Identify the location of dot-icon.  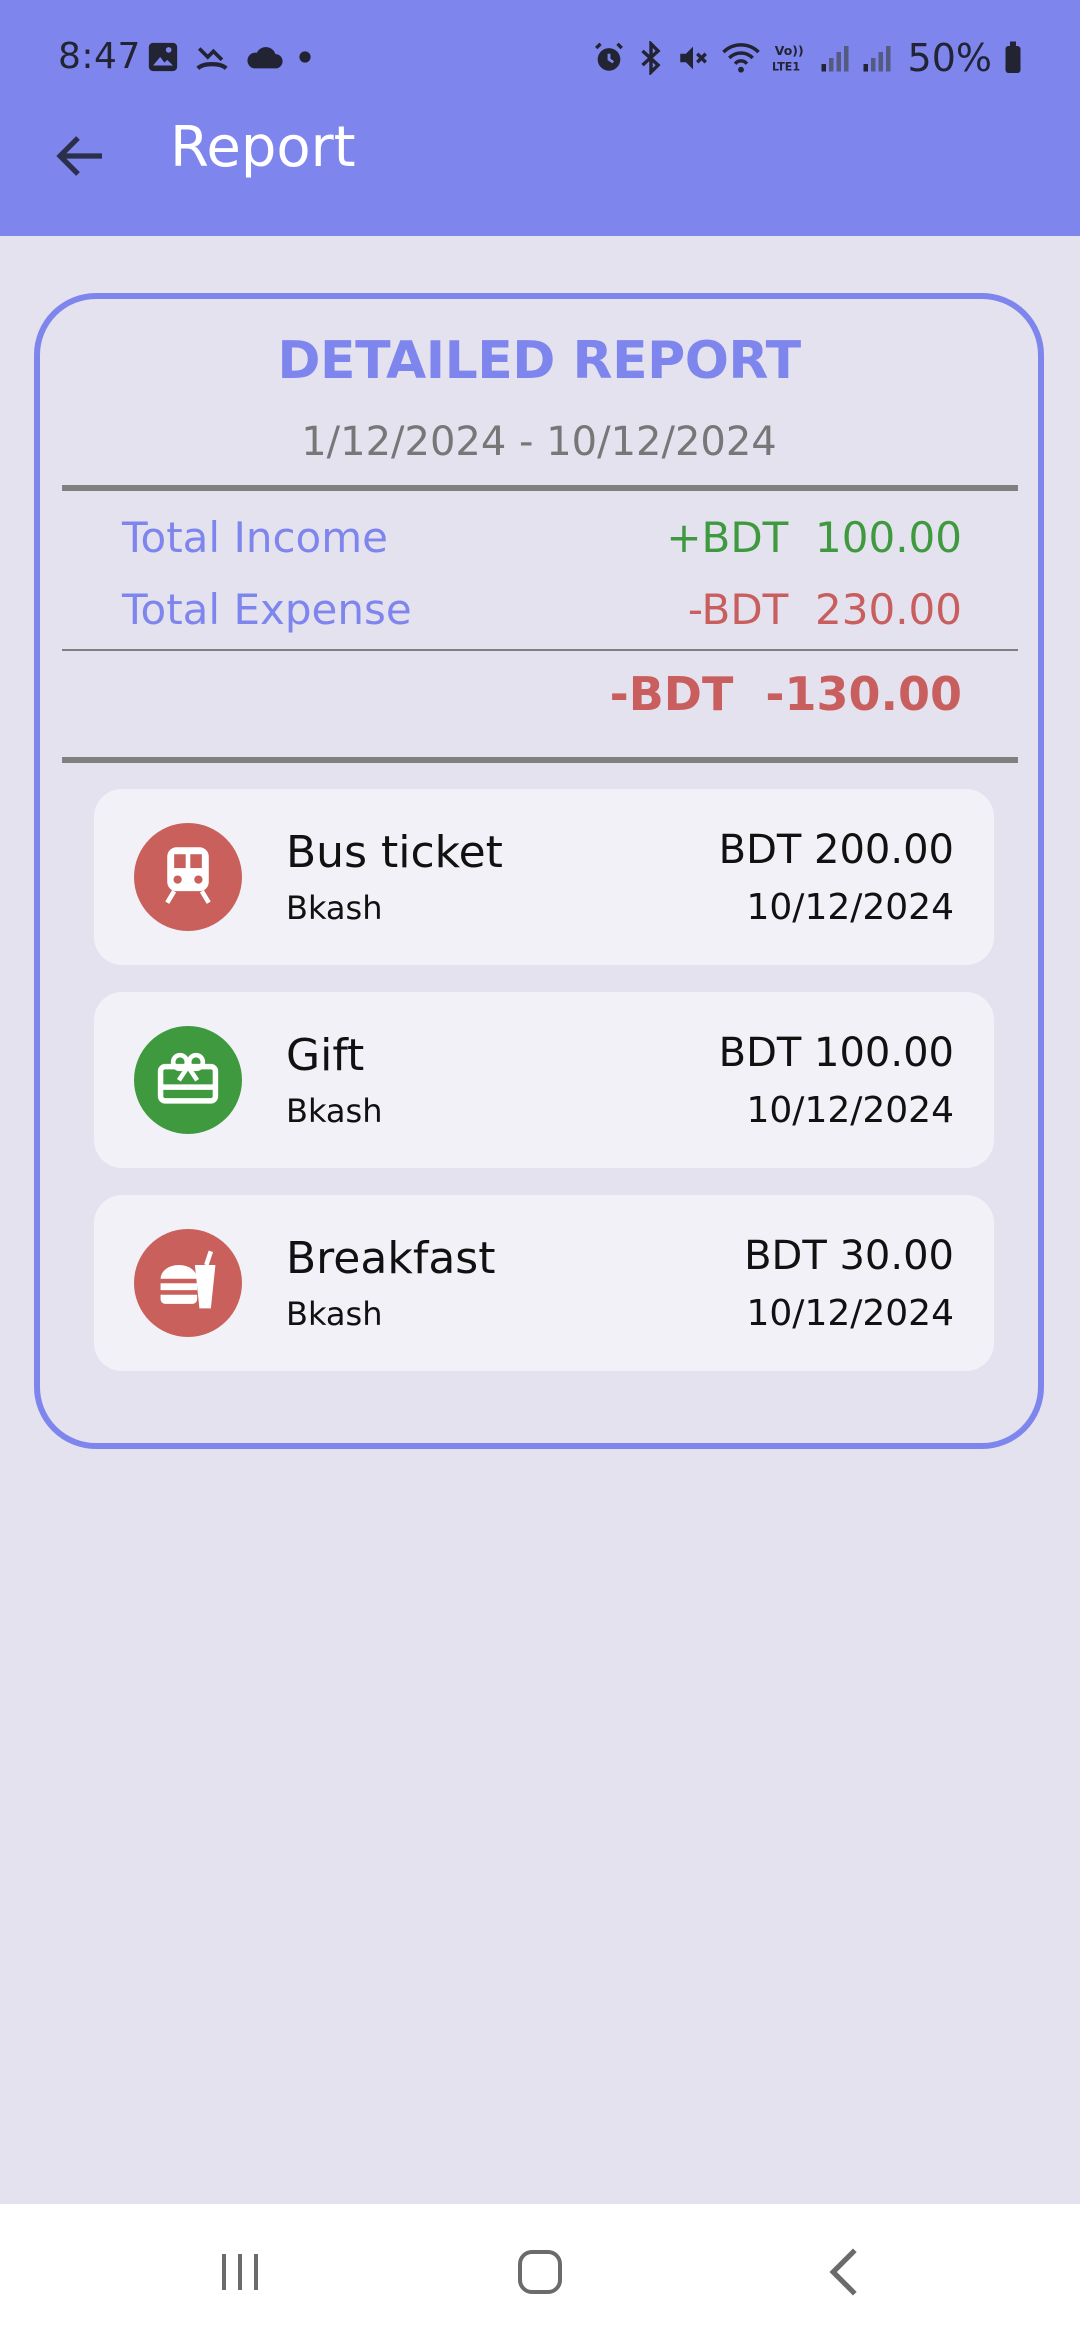
(305, 57).